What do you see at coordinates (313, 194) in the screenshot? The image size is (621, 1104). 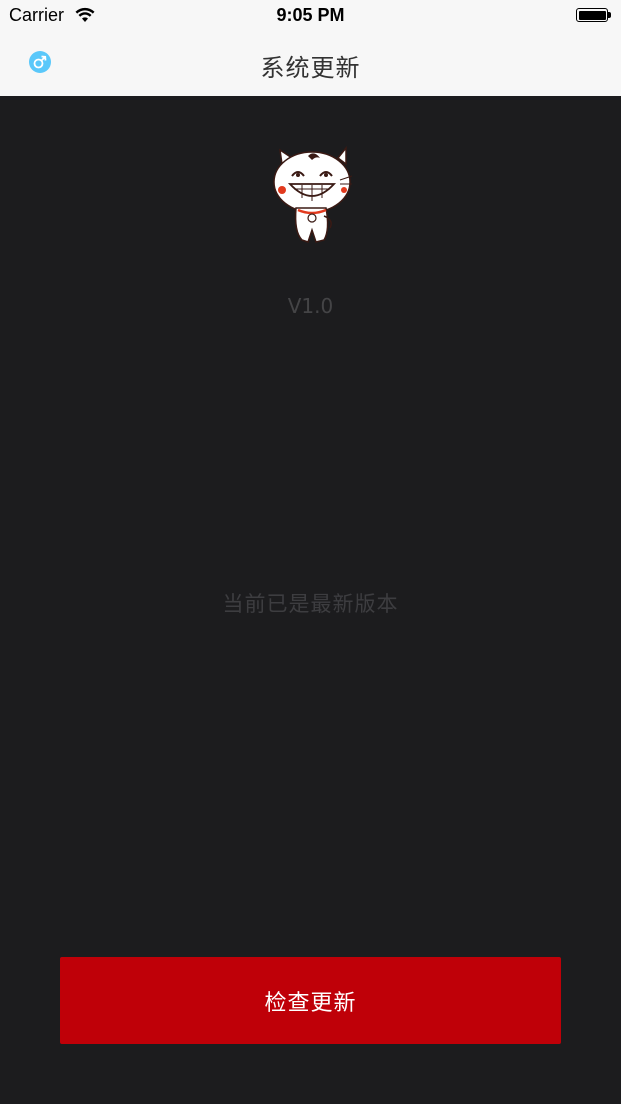 I see `cat-mascot-image` at bounding box center [313, 194].